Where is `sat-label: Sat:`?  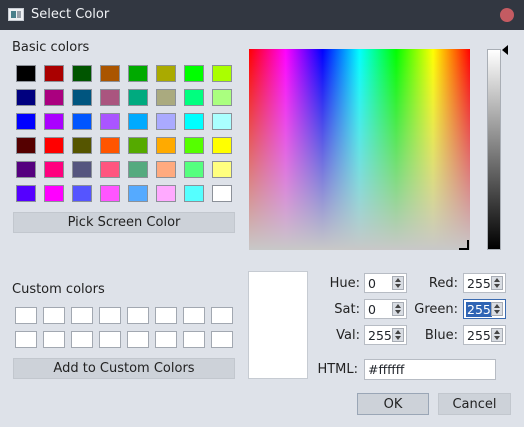 sat-label: Sat: is located at coordinates (347, 309).